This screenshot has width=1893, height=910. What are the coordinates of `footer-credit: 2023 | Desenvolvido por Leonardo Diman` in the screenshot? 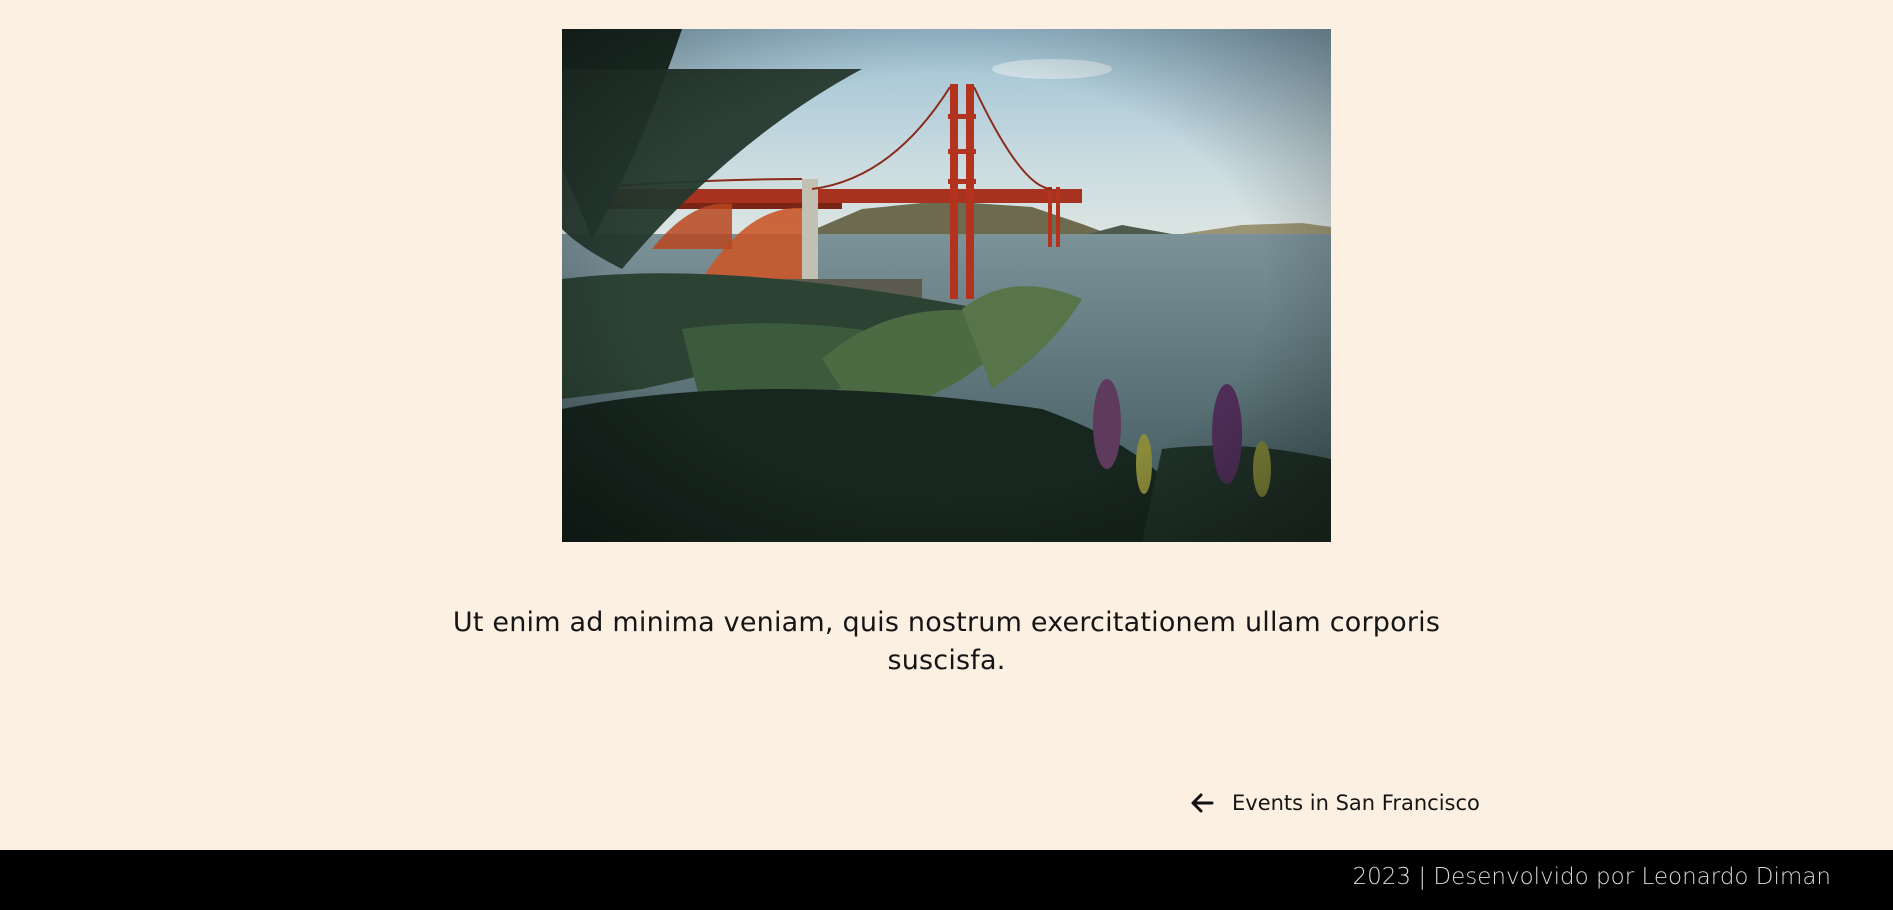 It's located at (1592, 877).